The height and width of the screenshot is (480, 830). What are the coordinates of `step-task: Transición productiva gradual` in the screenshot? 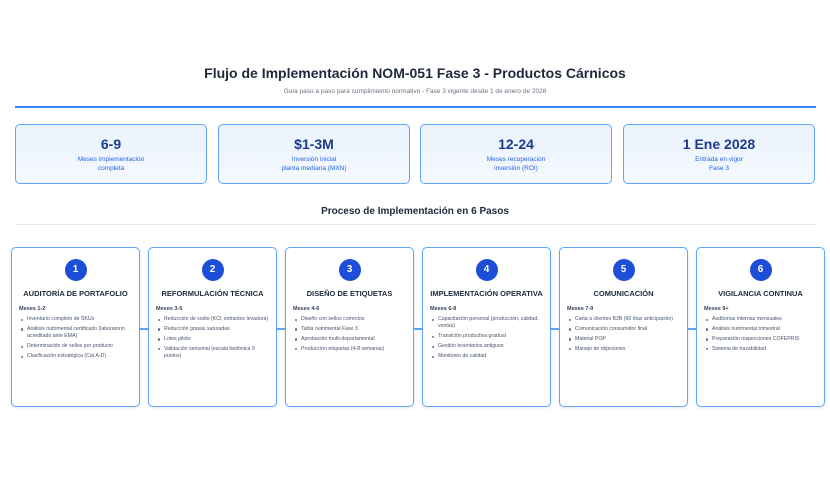 It's located at (486, 336).